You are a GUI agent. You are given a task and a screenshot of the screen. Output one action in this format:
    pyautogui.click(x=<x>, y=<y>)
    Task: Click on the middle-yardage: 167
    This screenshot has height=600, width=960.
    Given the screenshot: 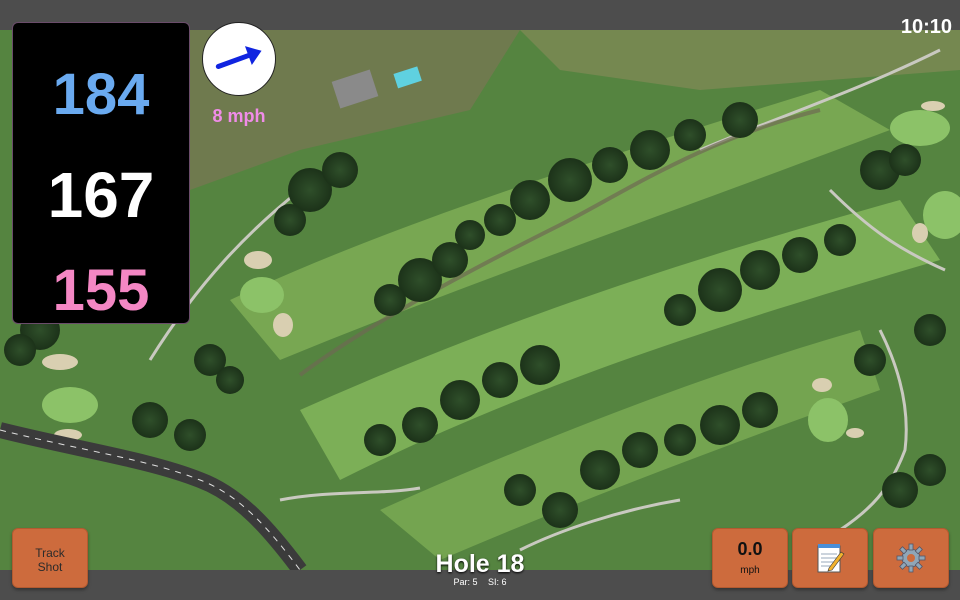 What is the action you would take?
    pyautogui.click(x=101, y=195)
    